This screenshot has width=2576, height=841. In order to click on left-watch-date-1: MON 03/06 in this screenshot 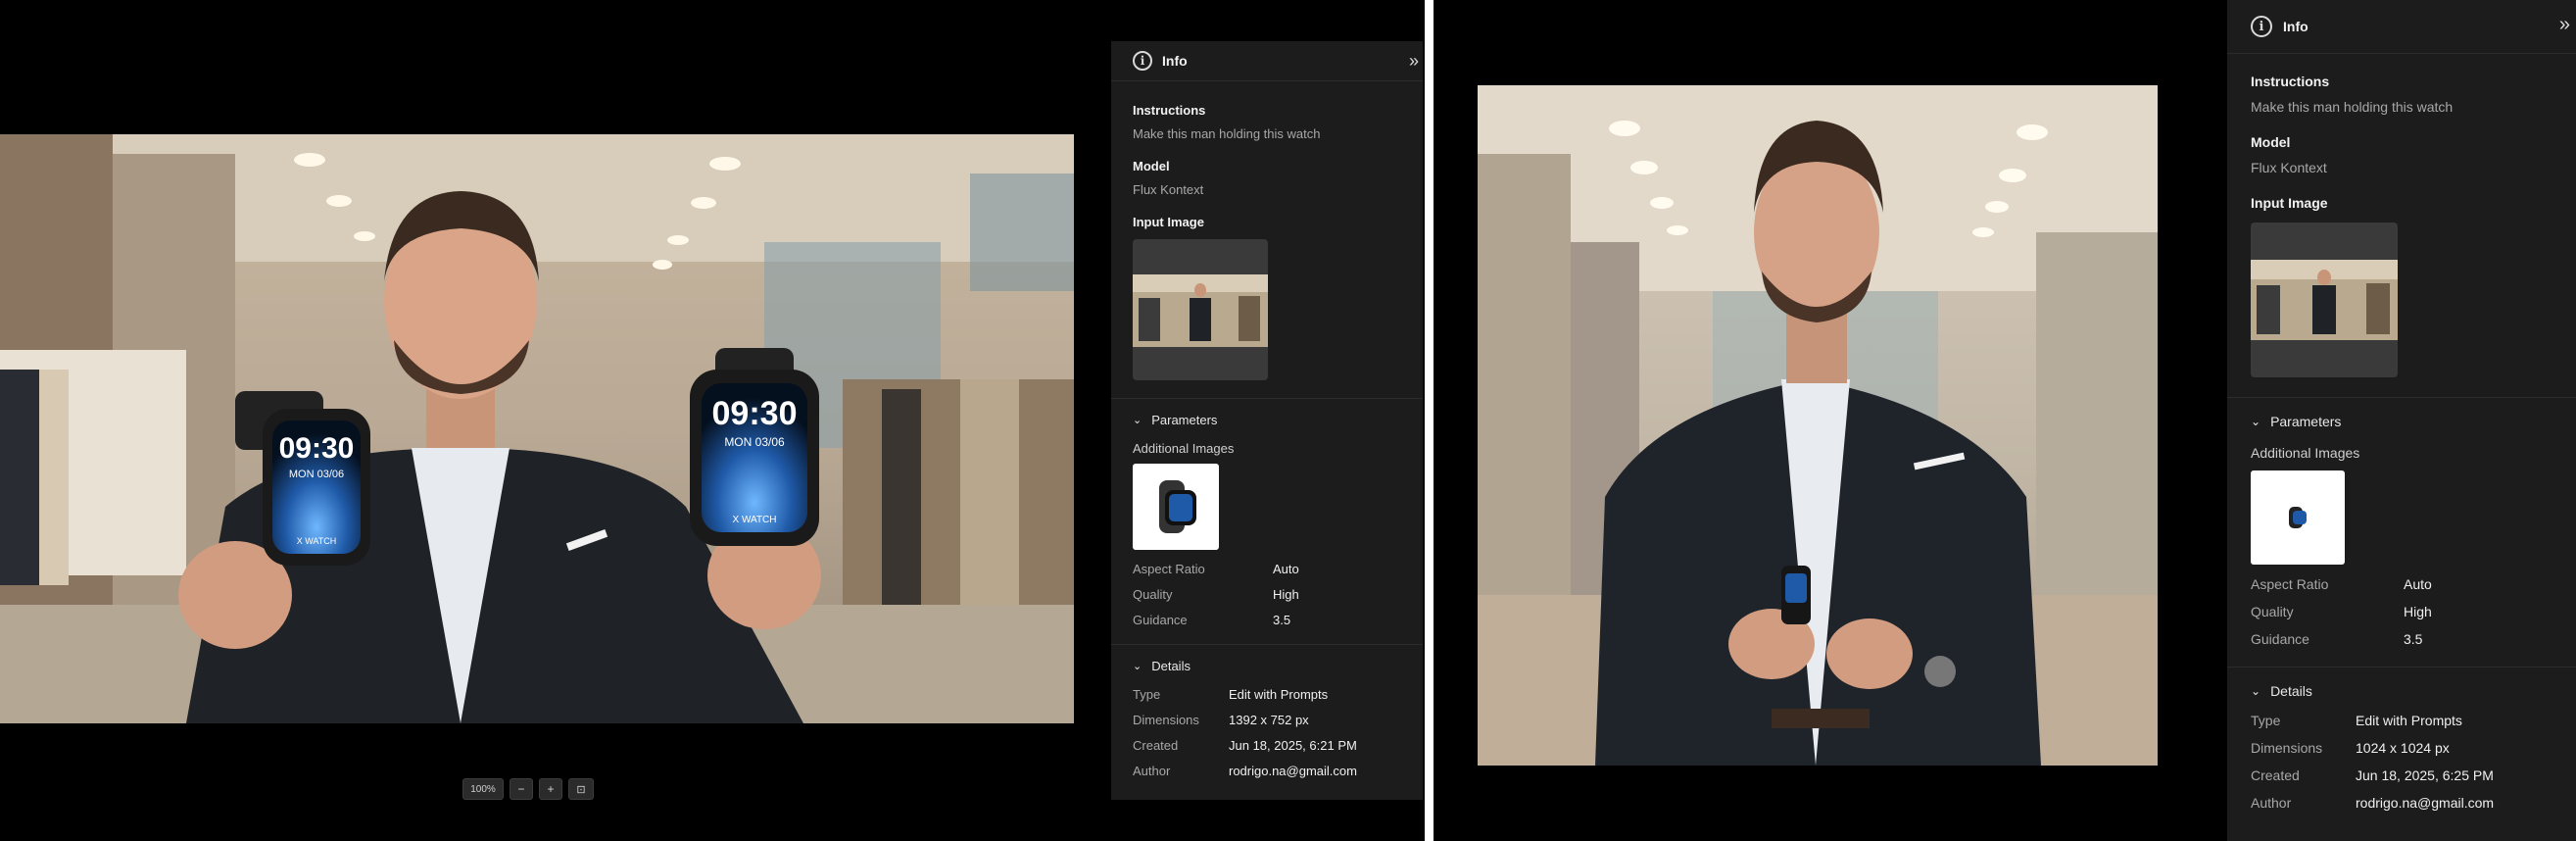, I will do `click(316, 474)`.